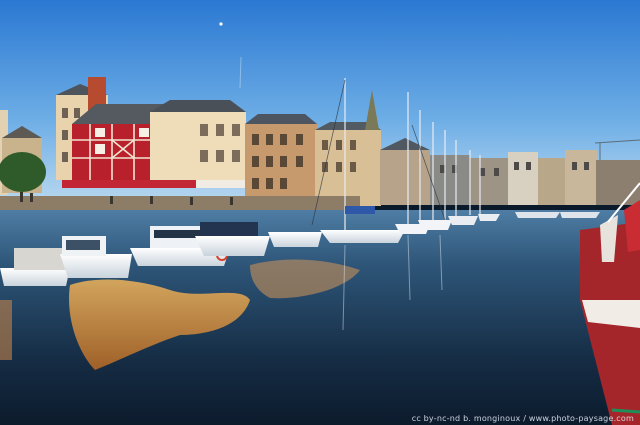  What do you see at coordinates (295, 239) in the screenshot?
I see `motorboat-small` at bounding box center [295, 239].